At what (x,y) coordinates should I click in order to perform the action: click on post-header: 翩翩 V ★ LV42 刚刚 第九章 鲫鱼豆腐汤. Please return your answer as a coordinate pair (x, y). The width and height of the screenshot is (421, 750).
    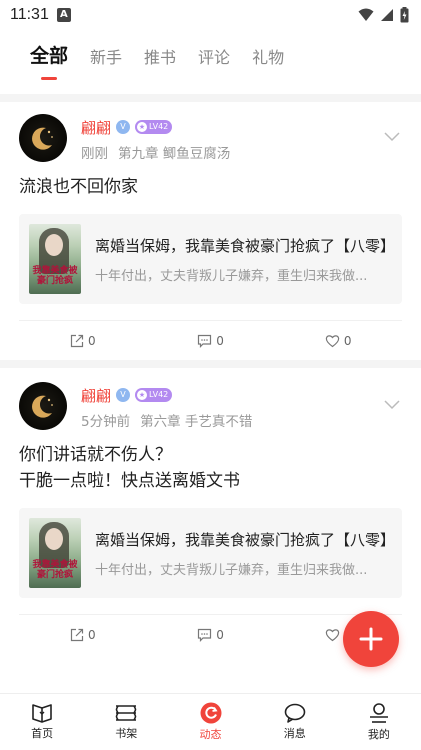
    Looking at the image, I should click on (210, 132).